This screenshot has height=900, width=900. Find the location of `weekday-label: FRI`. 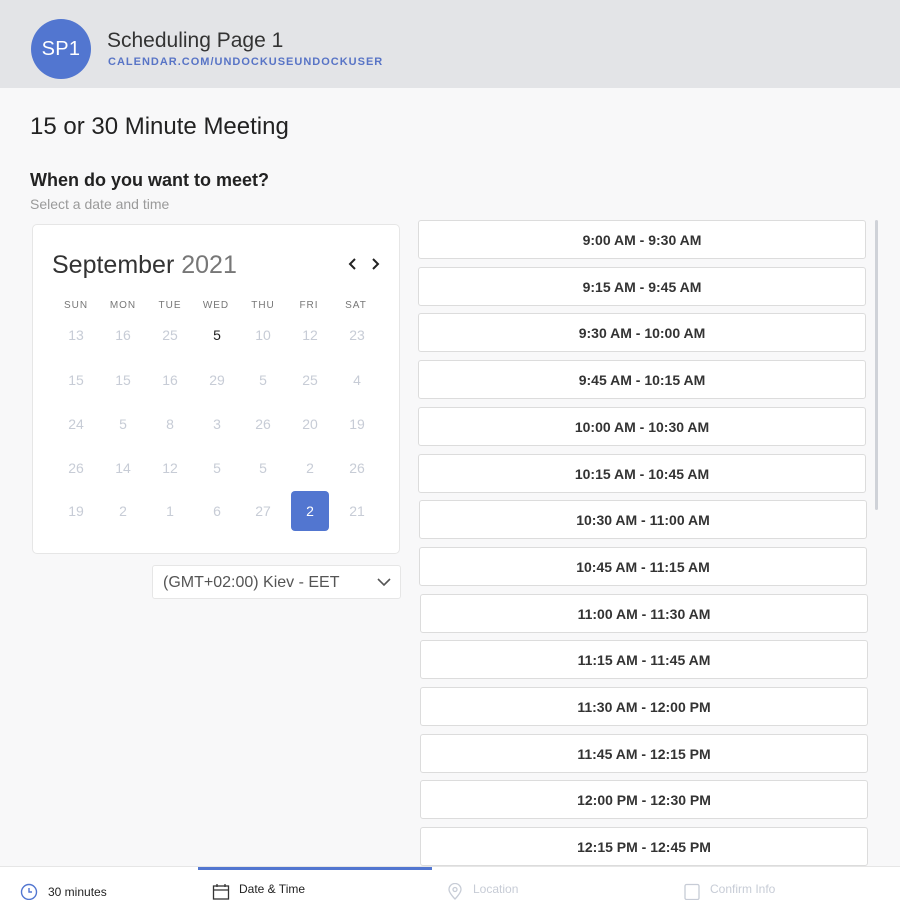

weekday-label: FRI is located at coordinates (309, 305).